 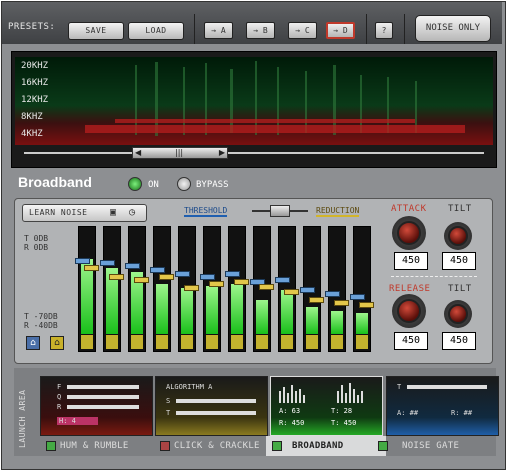 What do you see at coordinates (94, 446) in the screenshot?
I see `module-name: HUM & RUMBLE` at bounding box center [94, 446].